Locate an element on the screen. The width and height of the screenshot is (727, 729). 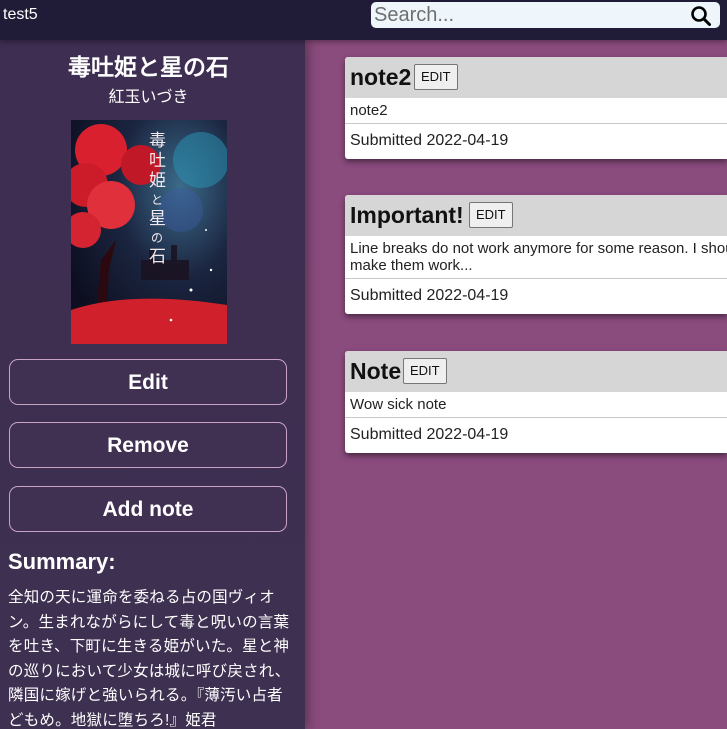
note-title: Note is located at coordinates (376, 371).